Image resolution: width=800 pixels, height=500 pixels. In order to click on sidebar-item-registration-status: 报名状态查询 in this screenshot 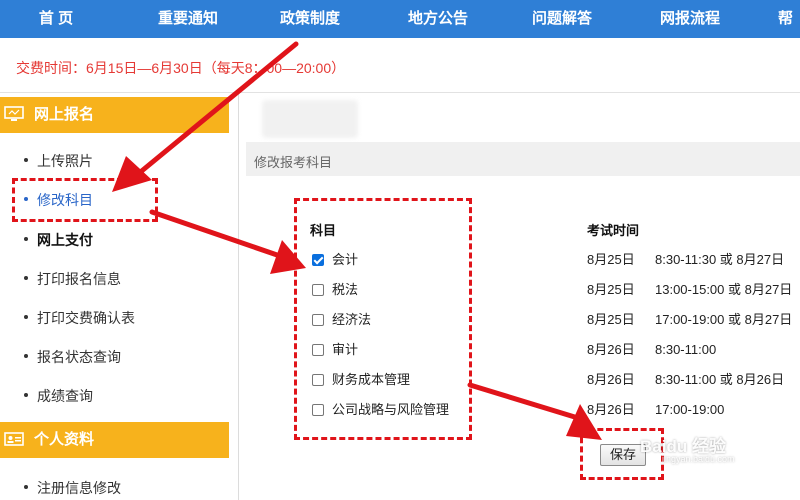, I will do `click(72, 357)`.